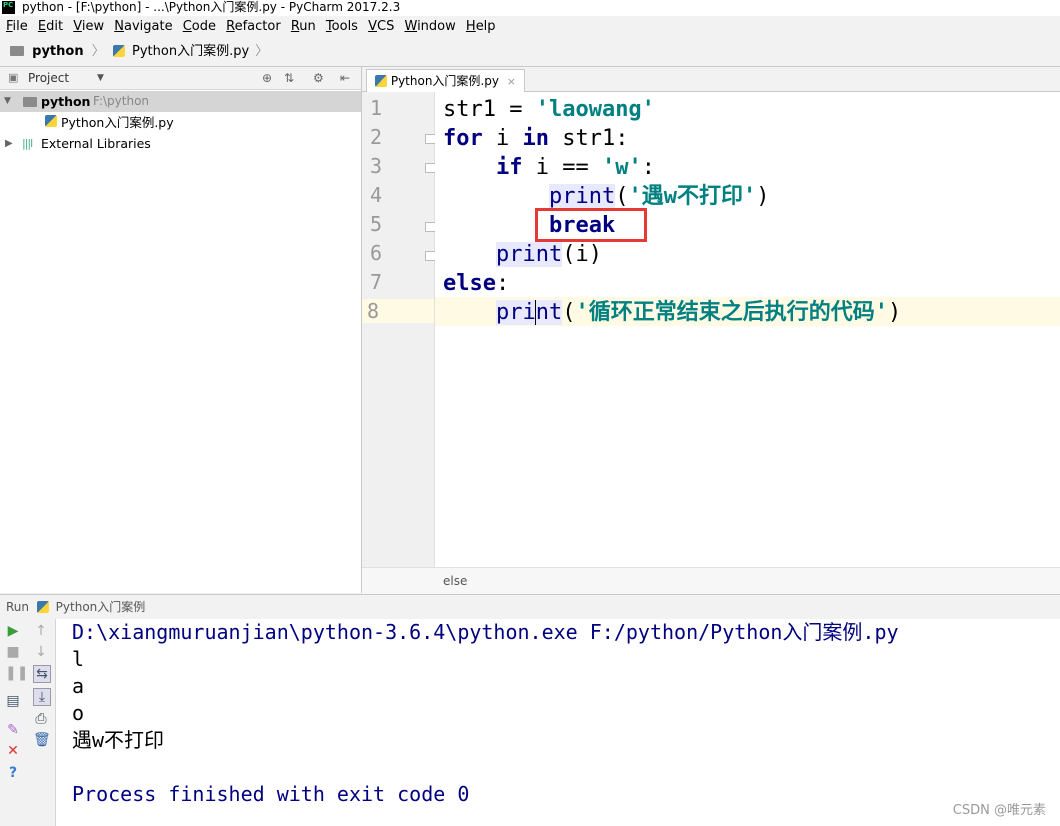  What do you see at coordinates (289, 78) in the screenshot?
I see `collapse-all-icon: ⇅` at bounding box center [289, 78].